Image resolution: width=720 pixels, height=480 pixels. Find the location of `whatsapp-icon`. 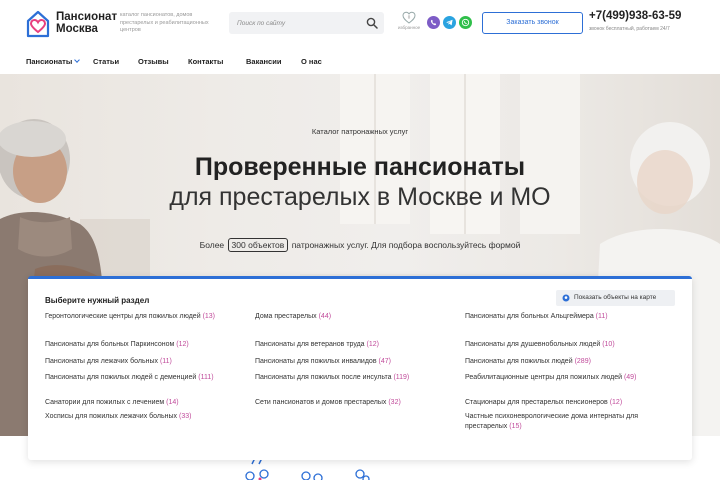

whatsapp-icon is located at coordinates (465, 22).